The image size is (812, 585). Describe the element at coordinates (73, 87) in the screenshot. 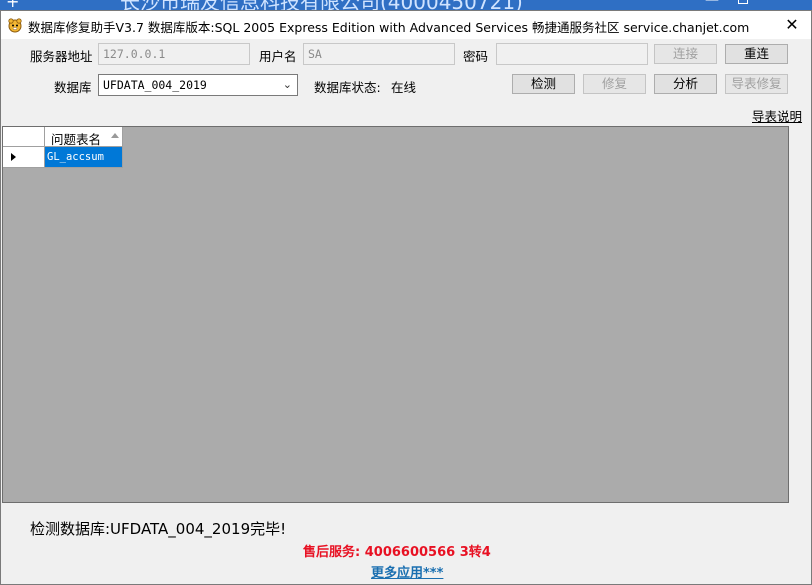

I see `database-label: 数据库` at that location.